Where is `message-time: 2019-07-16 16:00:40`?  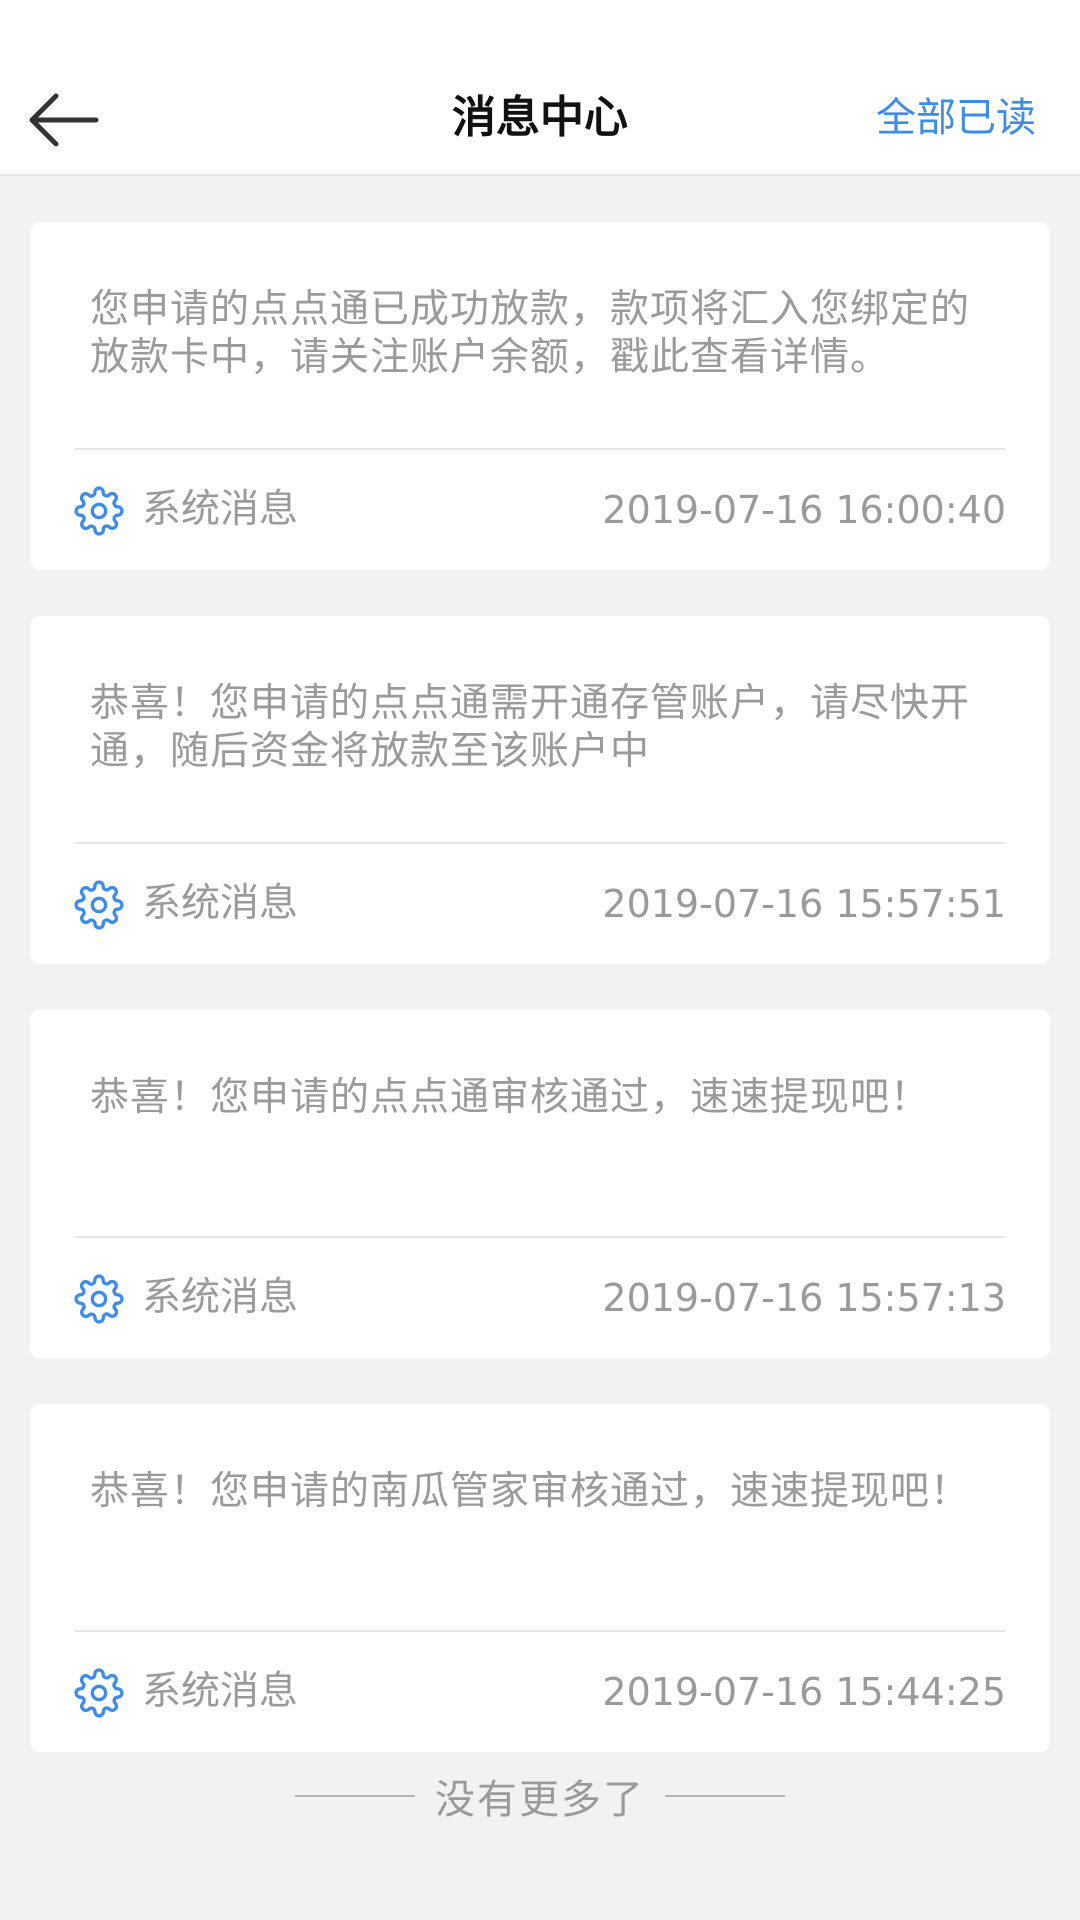 message-time: 2019-07-16 16:00:40 is located at coordinates (804, 510).